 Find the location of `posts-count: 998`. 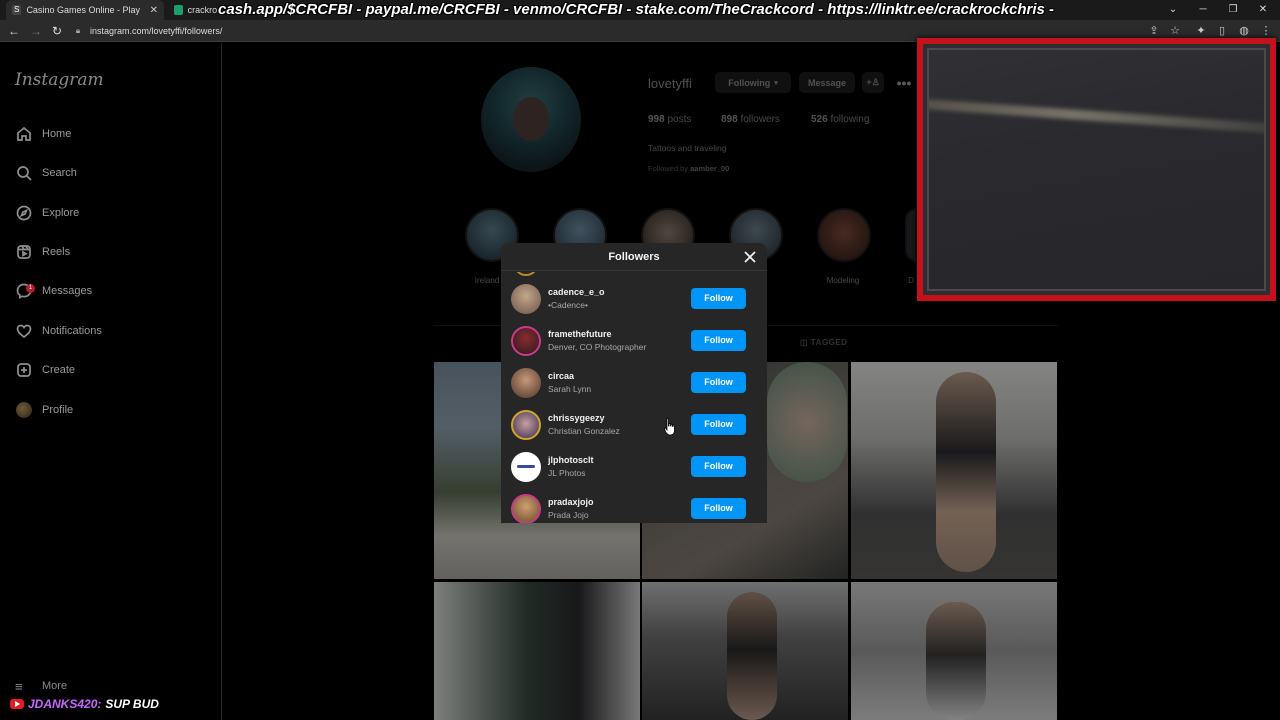

posts-count: 998 is located at coordinates (656, 119).